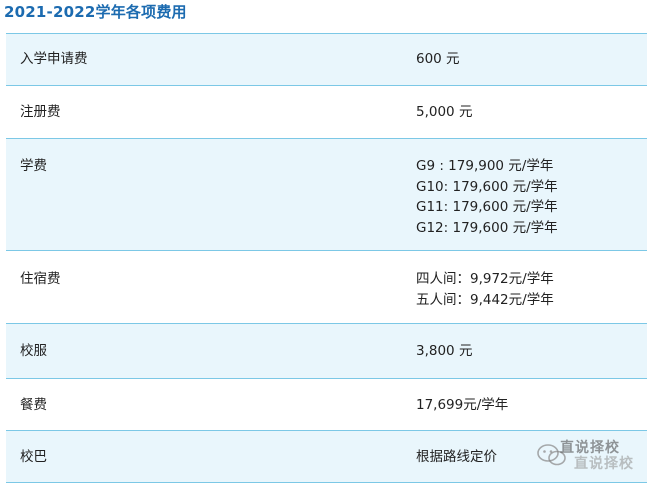 This screenshot has width=651, height=483. I want to click on fee-row-meals: 餐费 17,699元/学年, so click(326, 405).